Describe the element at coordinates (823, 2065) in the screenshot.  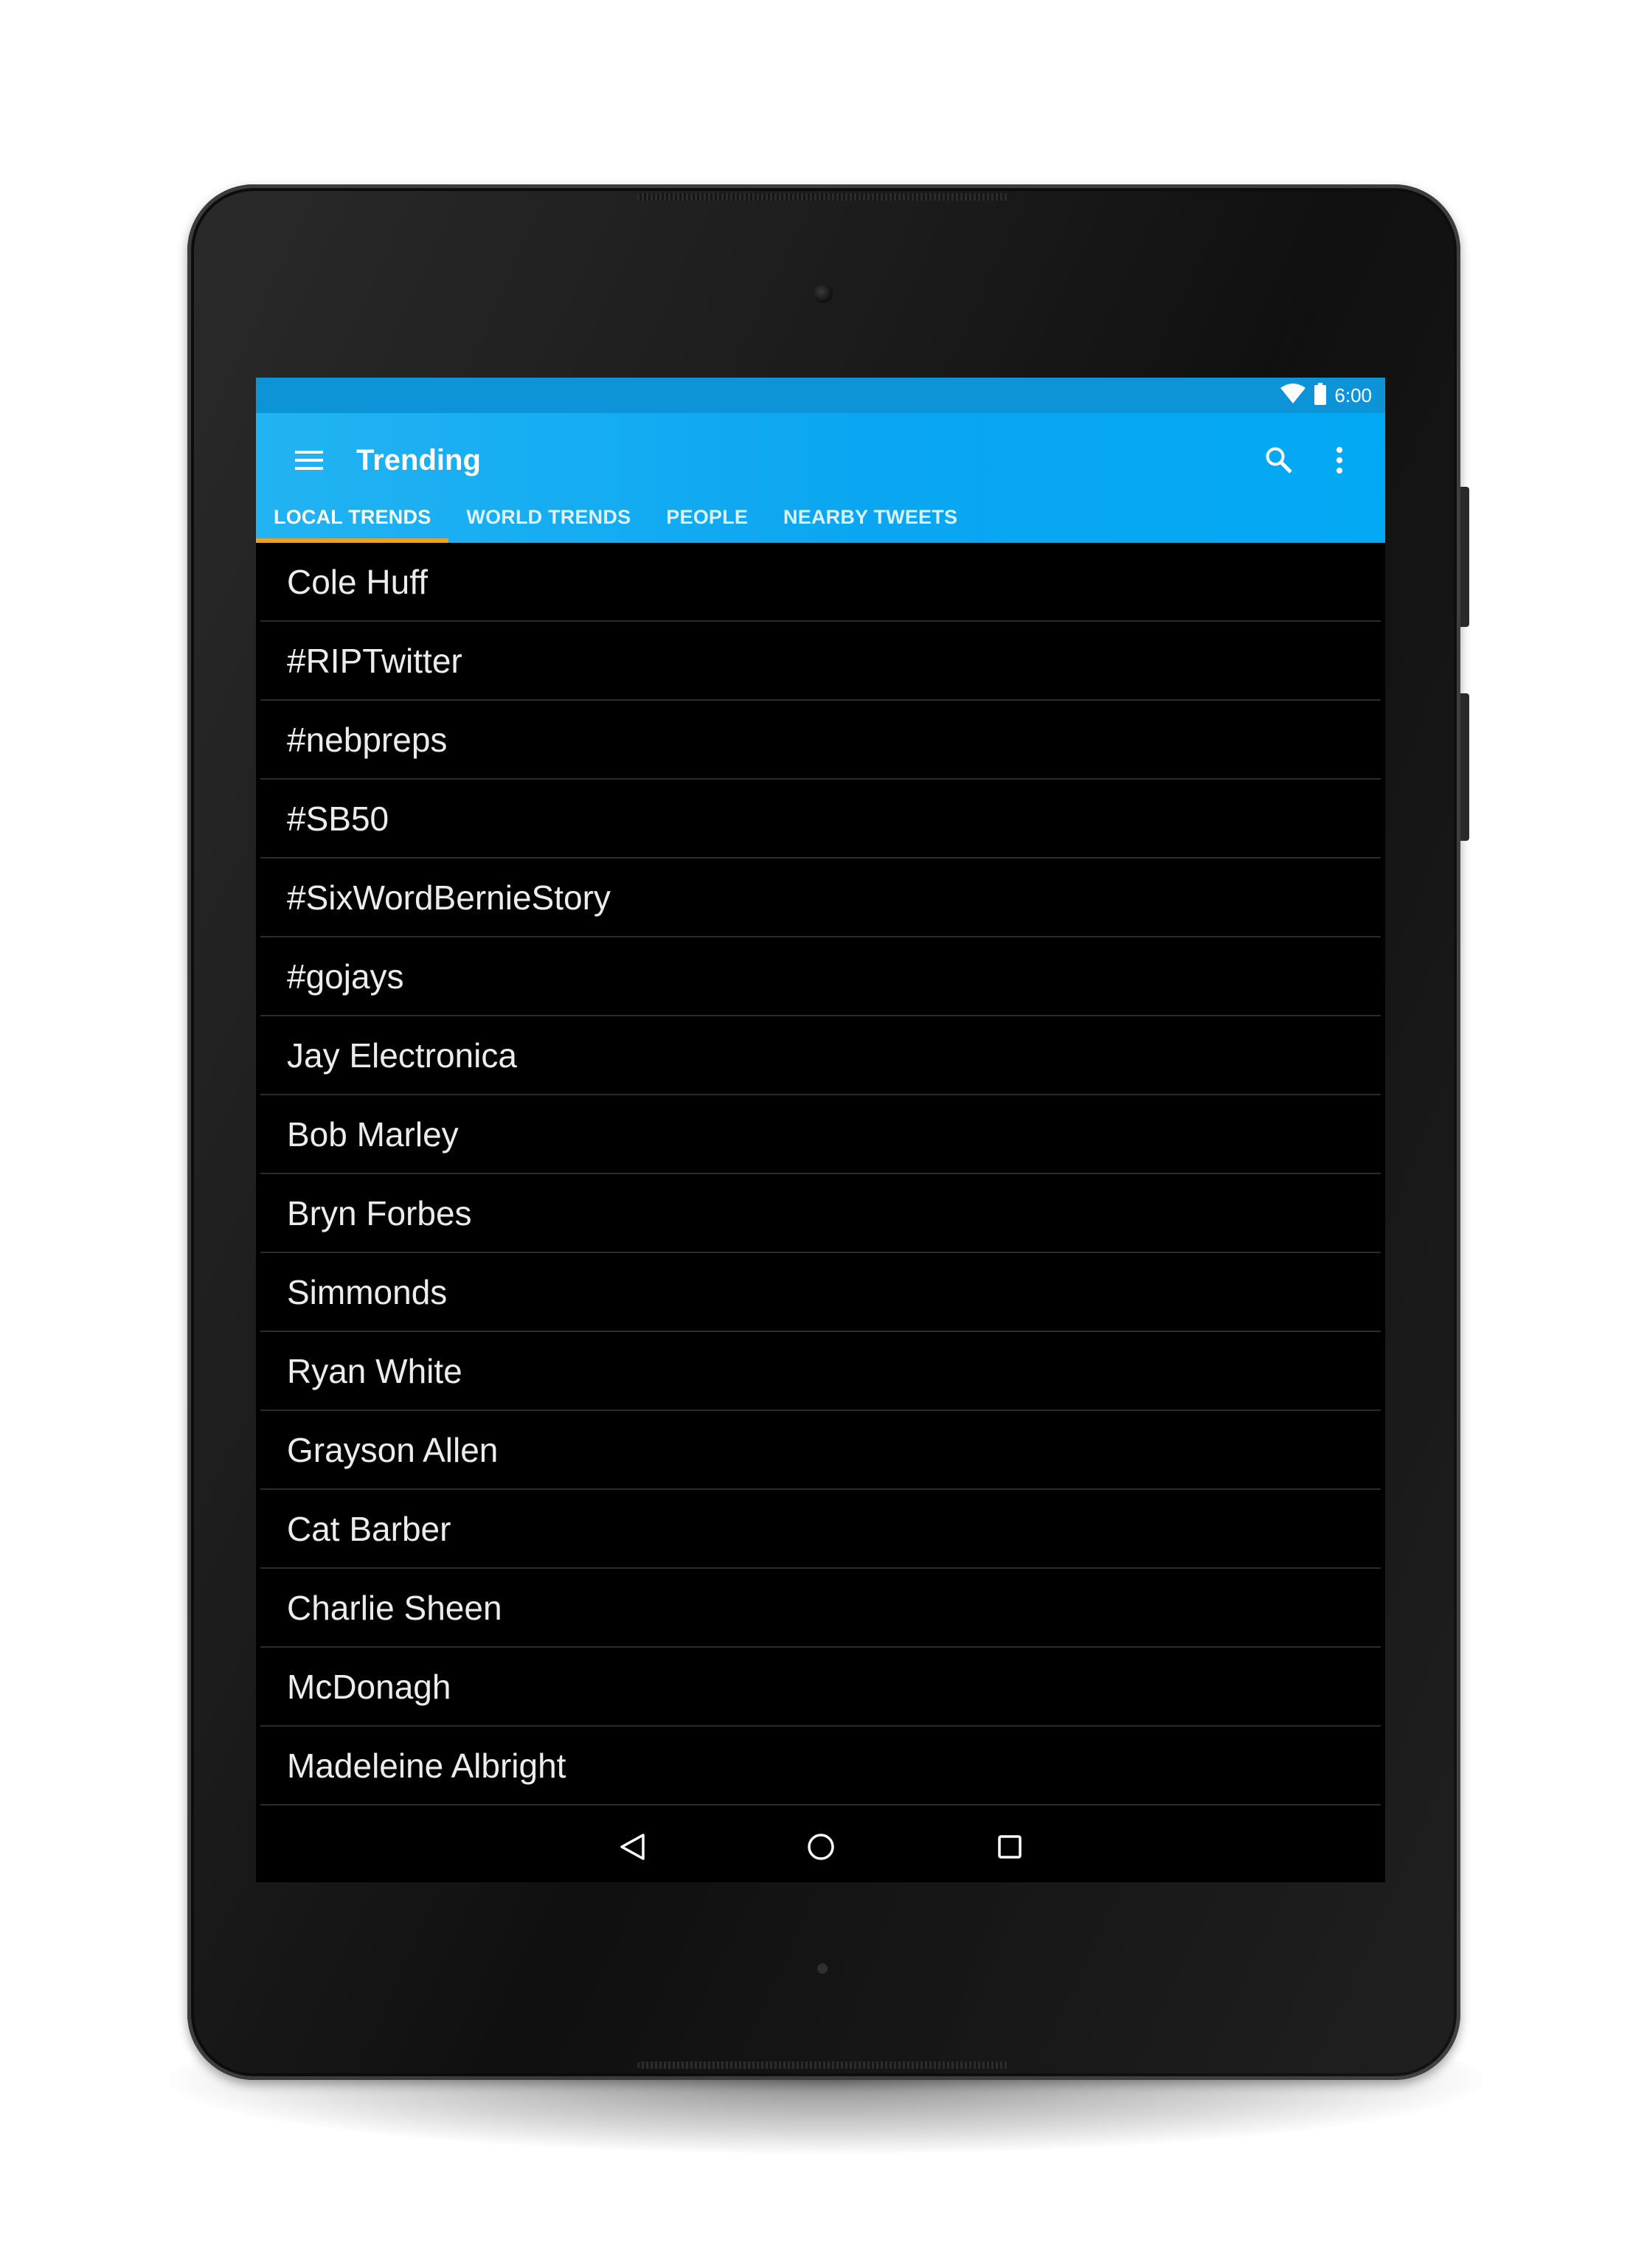
I see `bottom-speaker-grille` at that location.